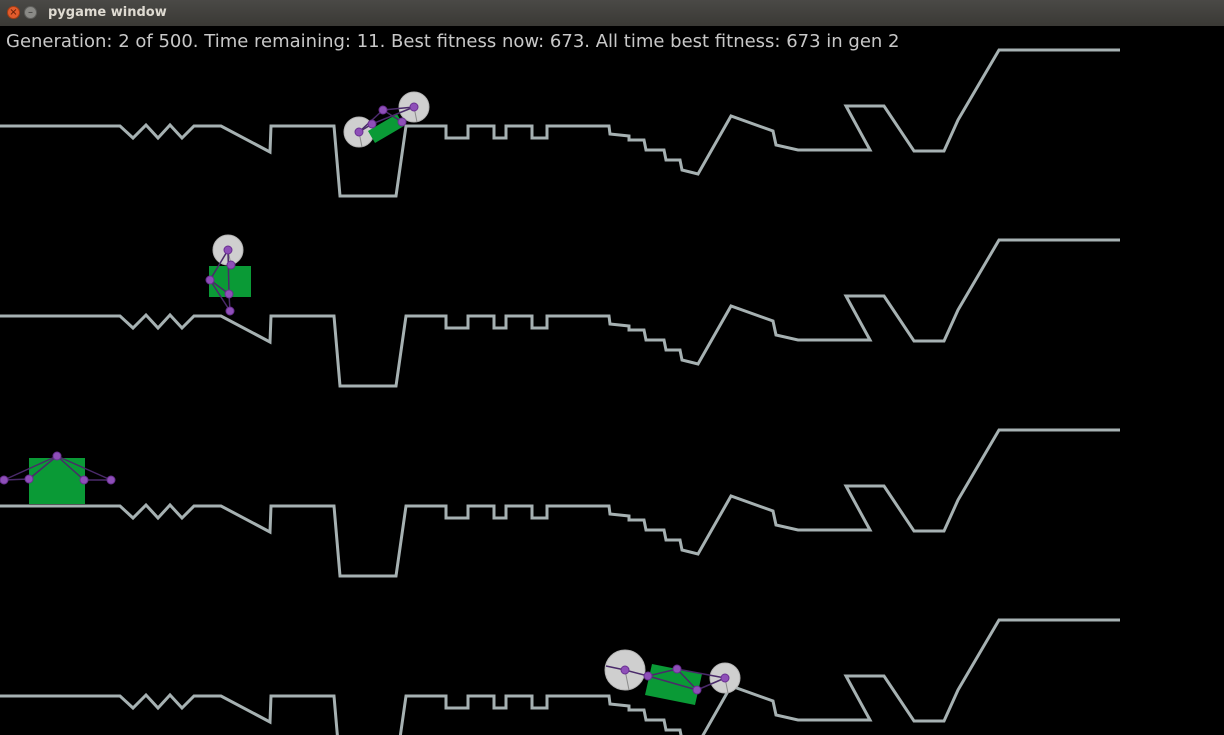  What do you see at coordinates (612, 13) in the screenshot?
I see `window-titlebar: × – pygame window` at bounding box center [612, 13].